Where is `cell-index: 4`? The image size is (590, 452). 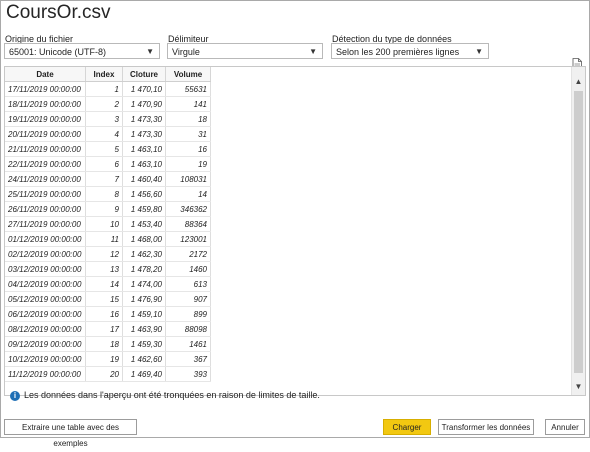 cell-index: 4 is located at coordinates (104, 134).